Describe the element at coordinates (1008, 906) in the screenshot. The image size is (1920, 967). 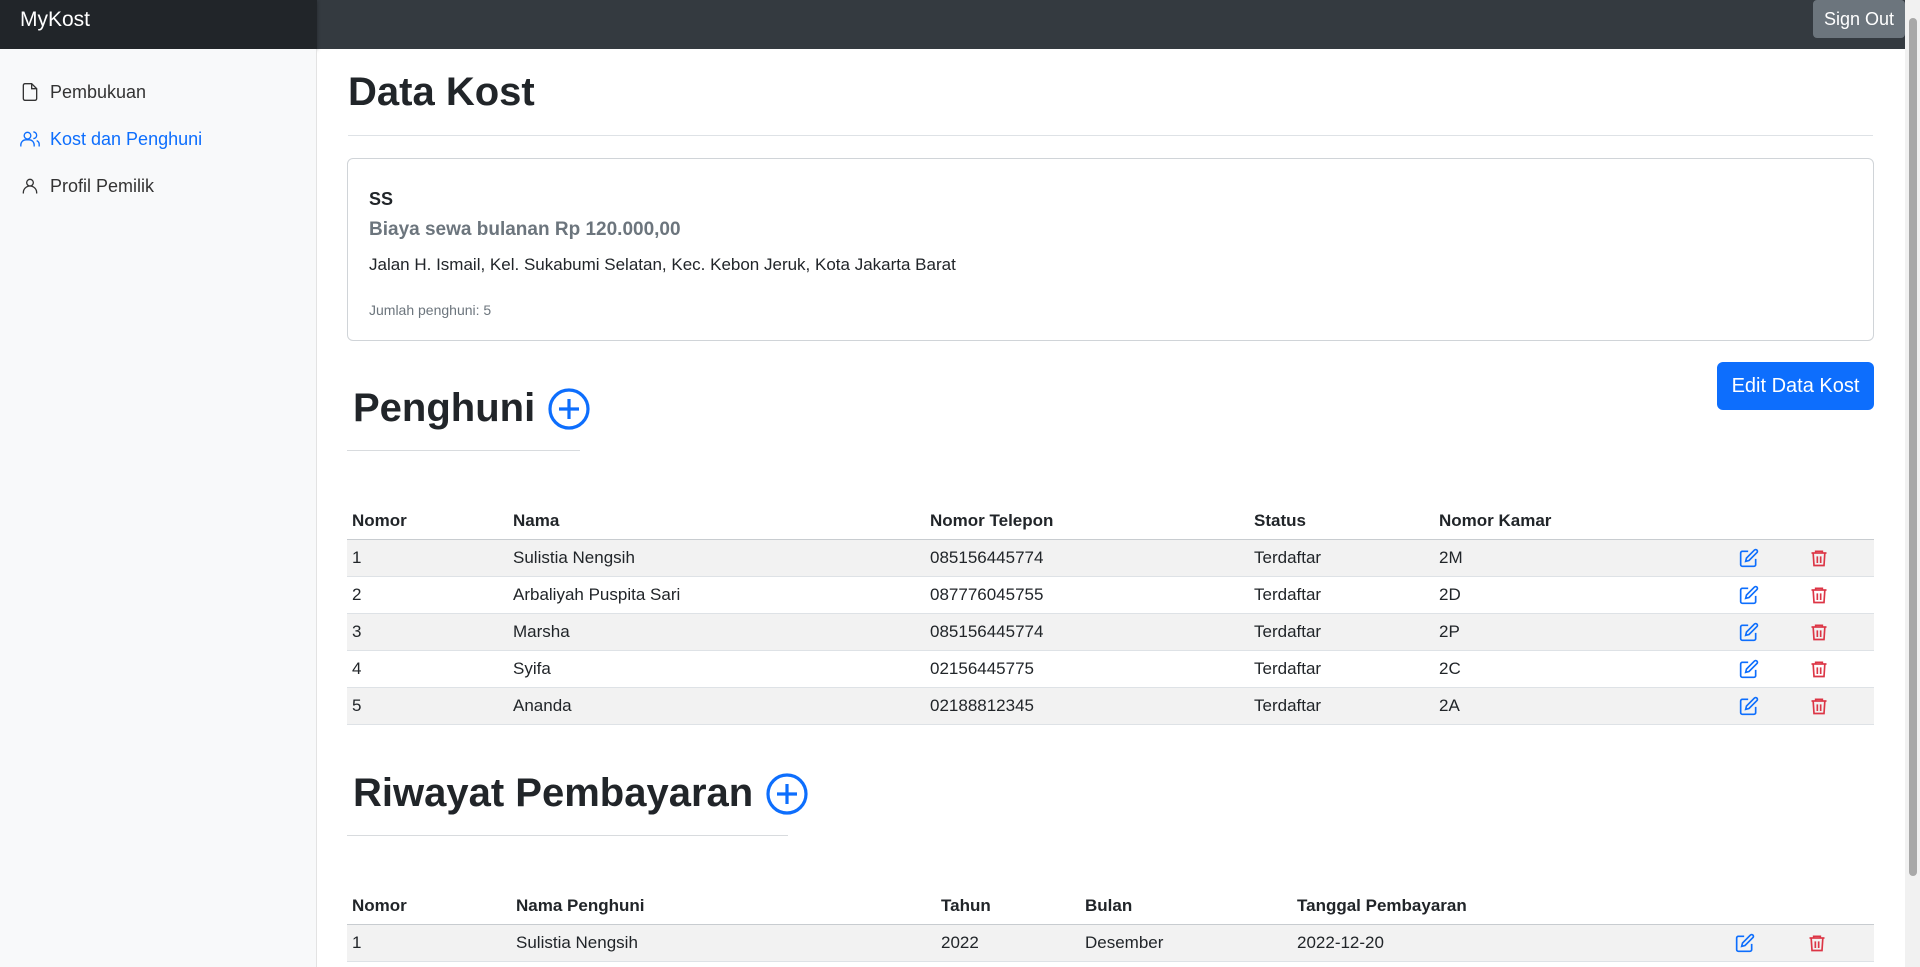
I see `column-header: Tahun` at that location.